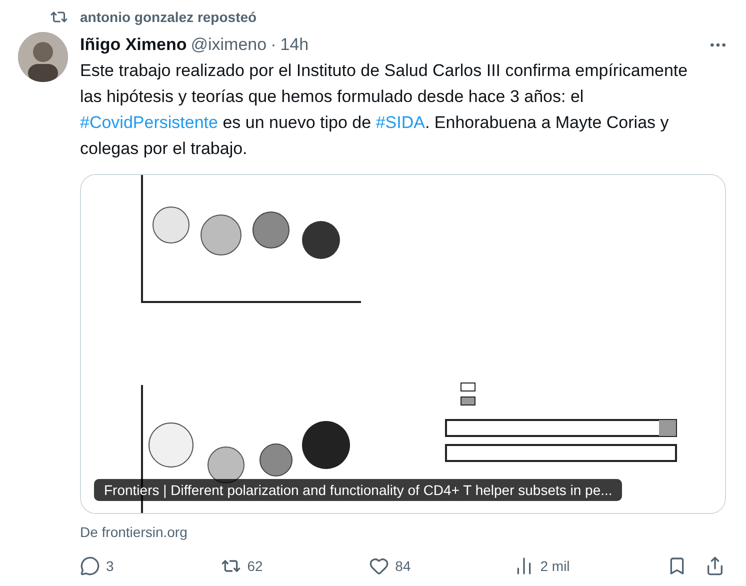  Describe the element at coordinates (228, 45) in the screenshot. I see `author-handle: @iximeno` at that location.